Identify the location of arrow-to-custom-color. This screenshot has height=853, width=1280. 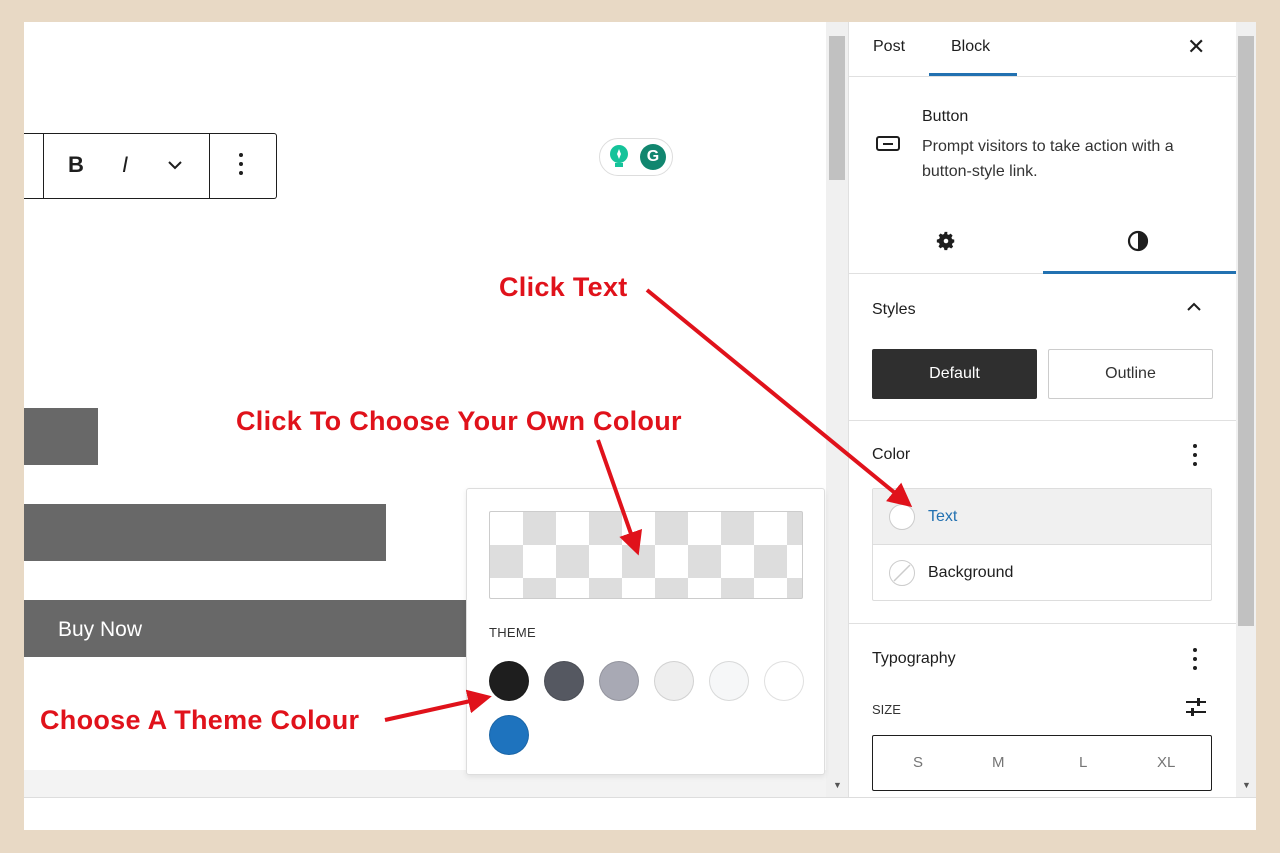
(619, 497).